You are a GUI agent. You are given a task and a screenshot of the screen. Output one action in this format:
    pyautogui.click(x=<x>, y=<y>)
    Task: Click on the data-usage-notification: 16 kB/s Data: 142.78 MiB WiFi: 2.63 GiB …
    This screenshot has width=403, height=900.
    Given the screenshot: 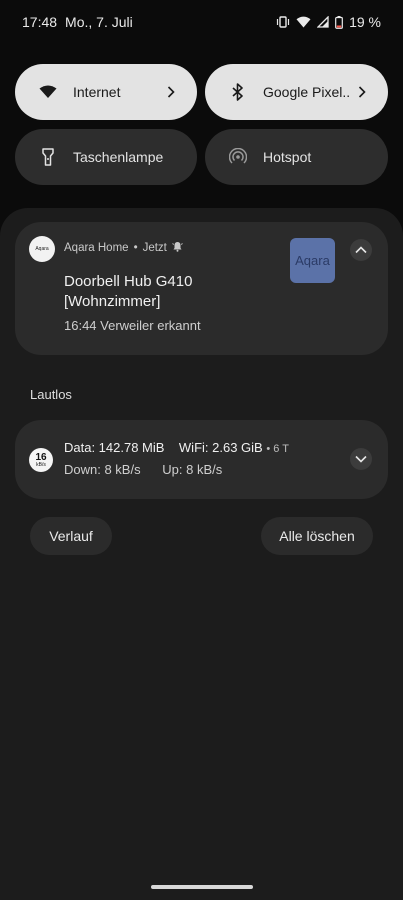 What is the action you would take?
    pyautogui.click(x=201, y=459)
    